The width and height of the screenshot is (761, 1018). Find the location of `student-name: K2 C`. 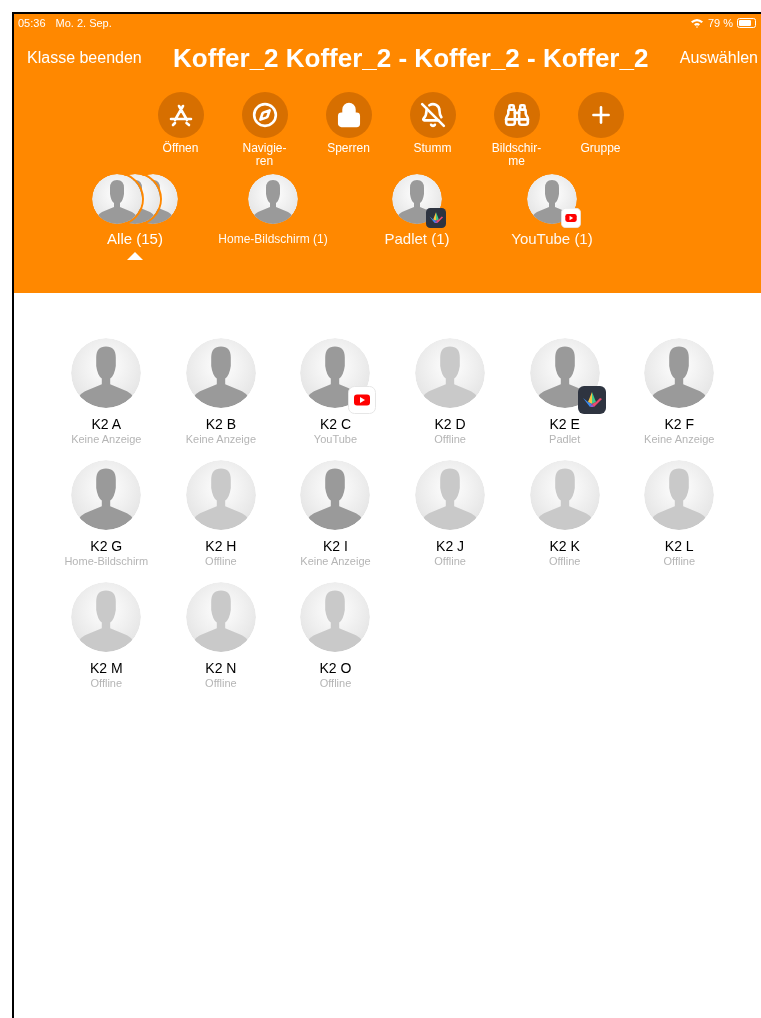

student-name: K2 C is located at coordinates (335, 424).